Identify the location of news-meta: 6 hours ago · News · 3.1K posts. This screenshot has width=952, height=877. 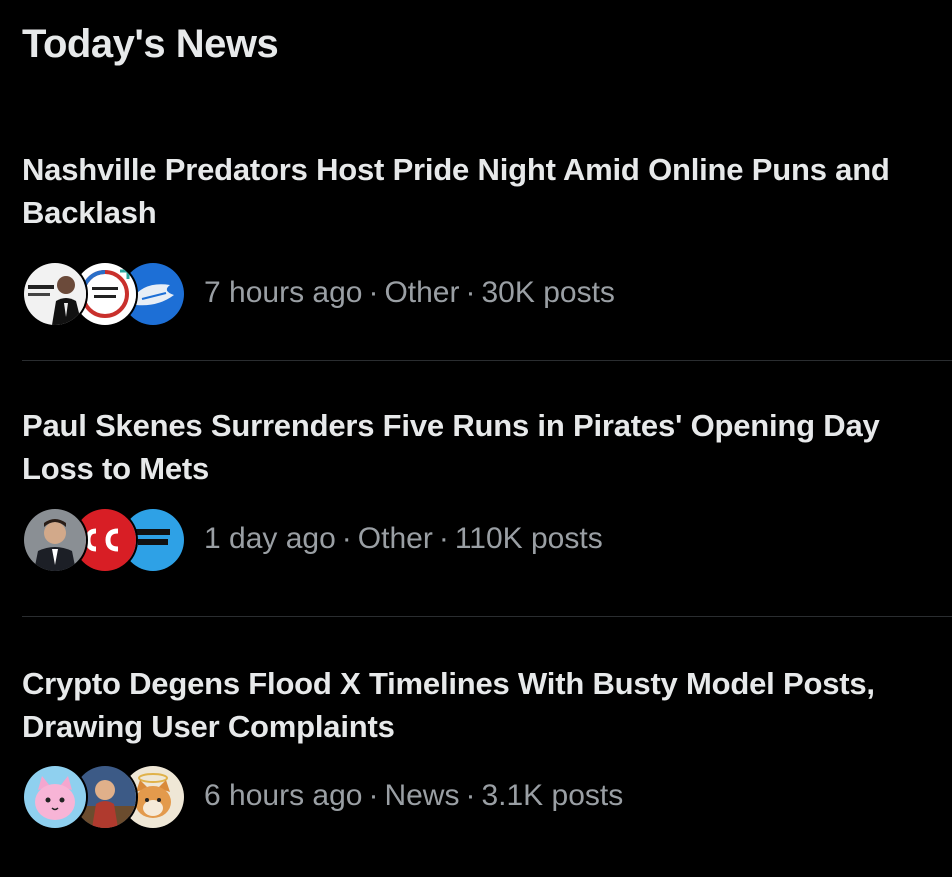
(322, 796).